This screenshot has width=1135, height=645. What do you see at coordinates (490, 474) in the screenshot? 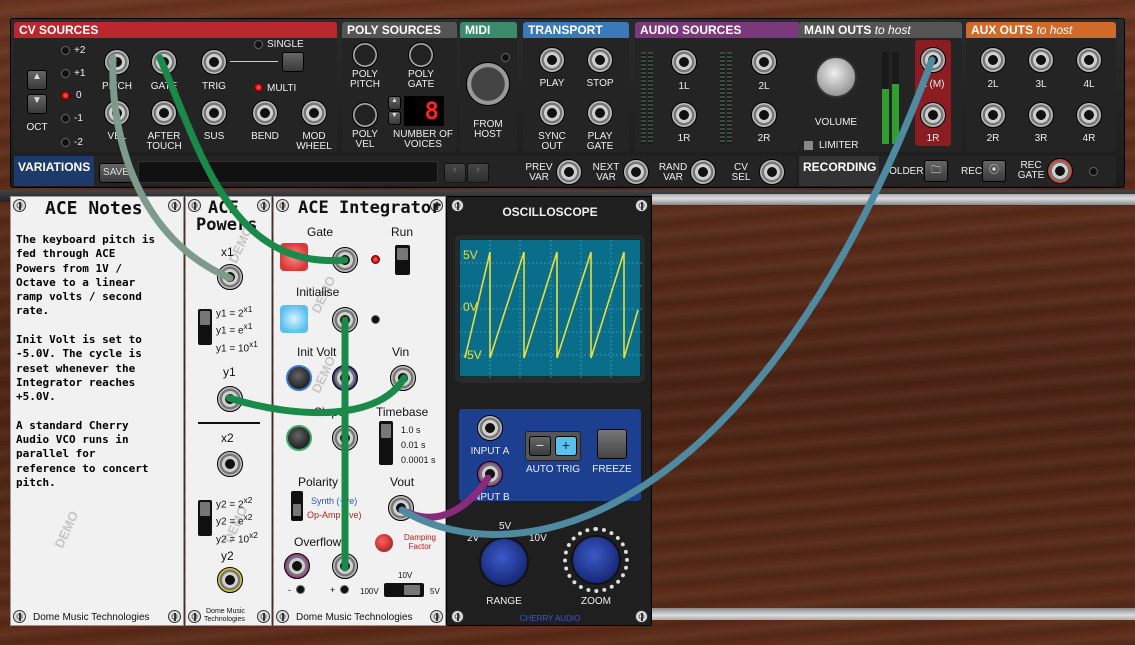
I see `input-b-jack` at bounding box center [490, 474].